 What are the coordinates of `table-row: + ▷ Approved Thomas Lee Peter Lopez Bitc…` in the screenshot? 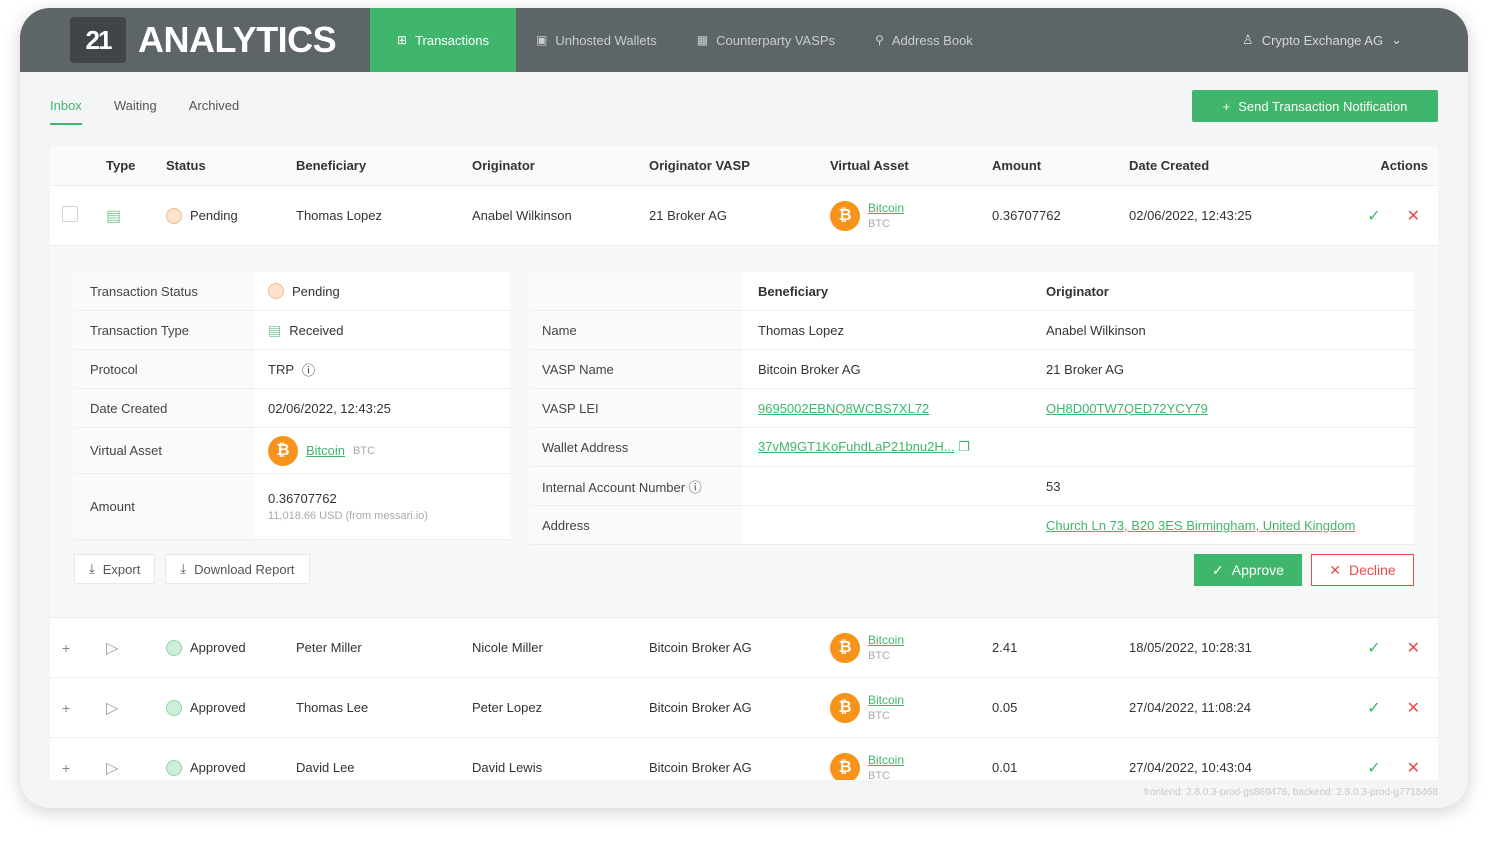 It's located at (744, 708).